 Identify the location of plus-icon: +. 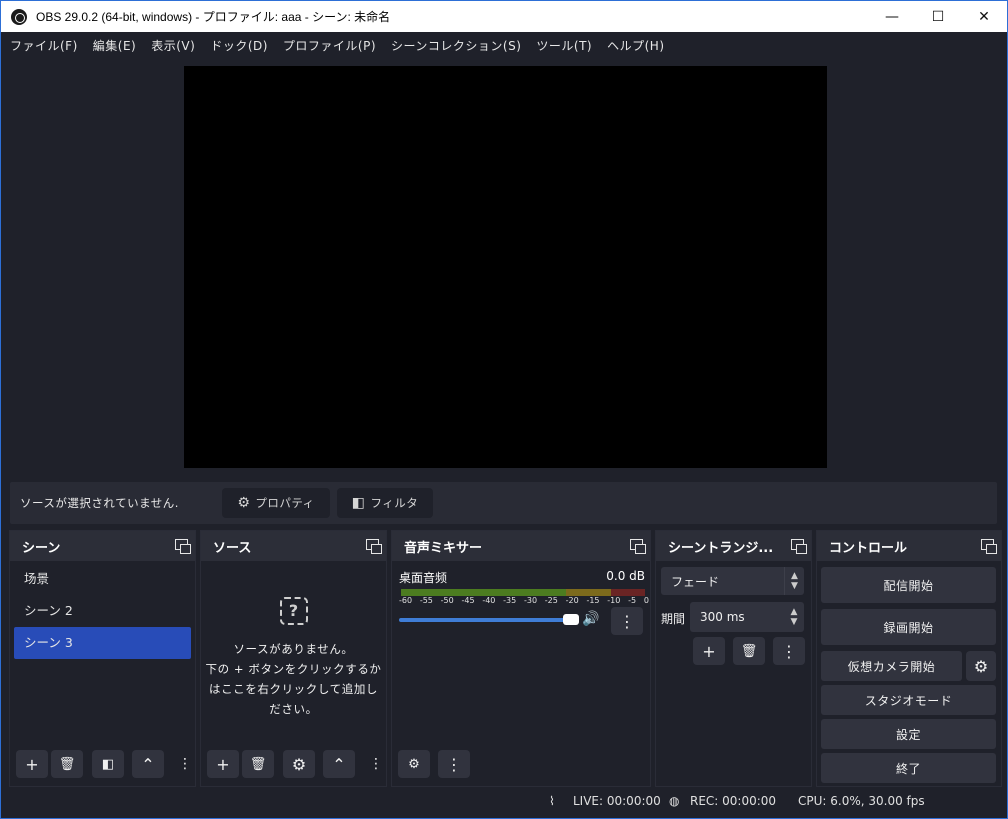
(709, 651).